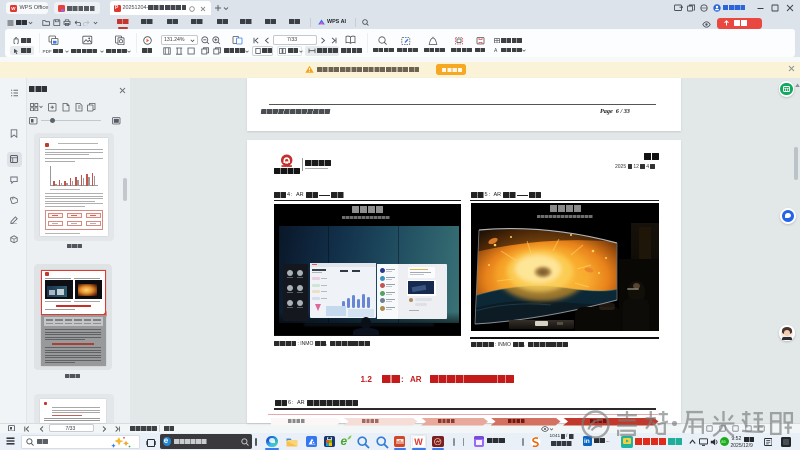 This screenshot has width=800, height=450. Describe the element at coordinates (496, 50) in the screenshot. I see `svg-text: A` at that location.